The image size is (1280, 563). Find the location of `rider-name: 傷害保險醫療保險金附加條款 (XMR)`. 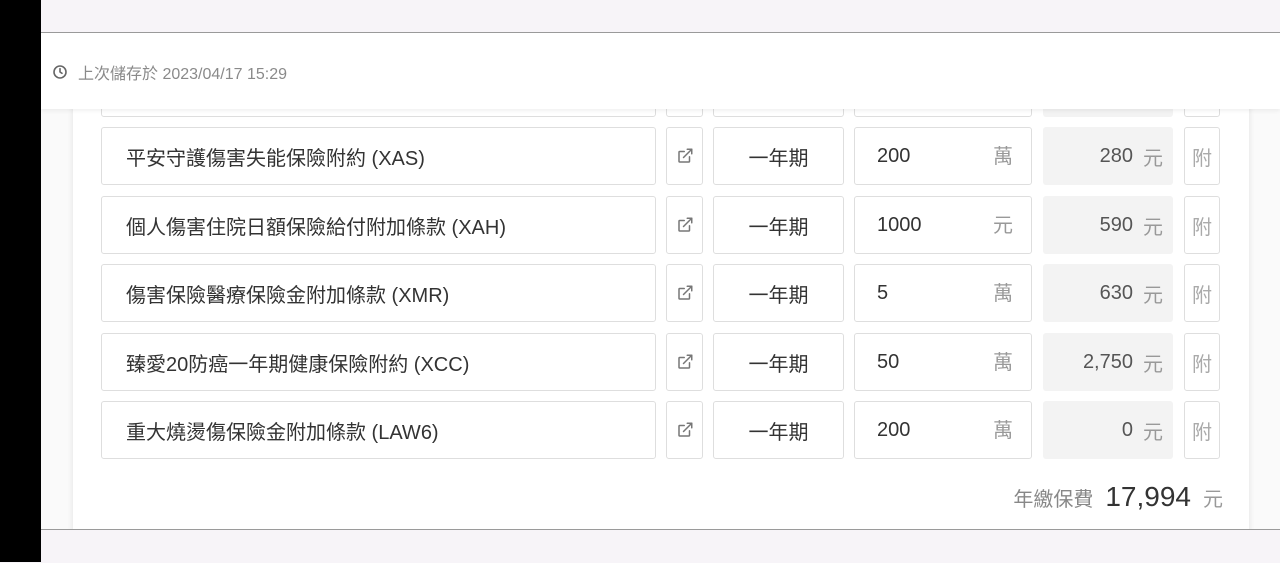

rider-name: 傷害保險醫療保險金附加條款 (XMR) is located at coordinates (288, 295).